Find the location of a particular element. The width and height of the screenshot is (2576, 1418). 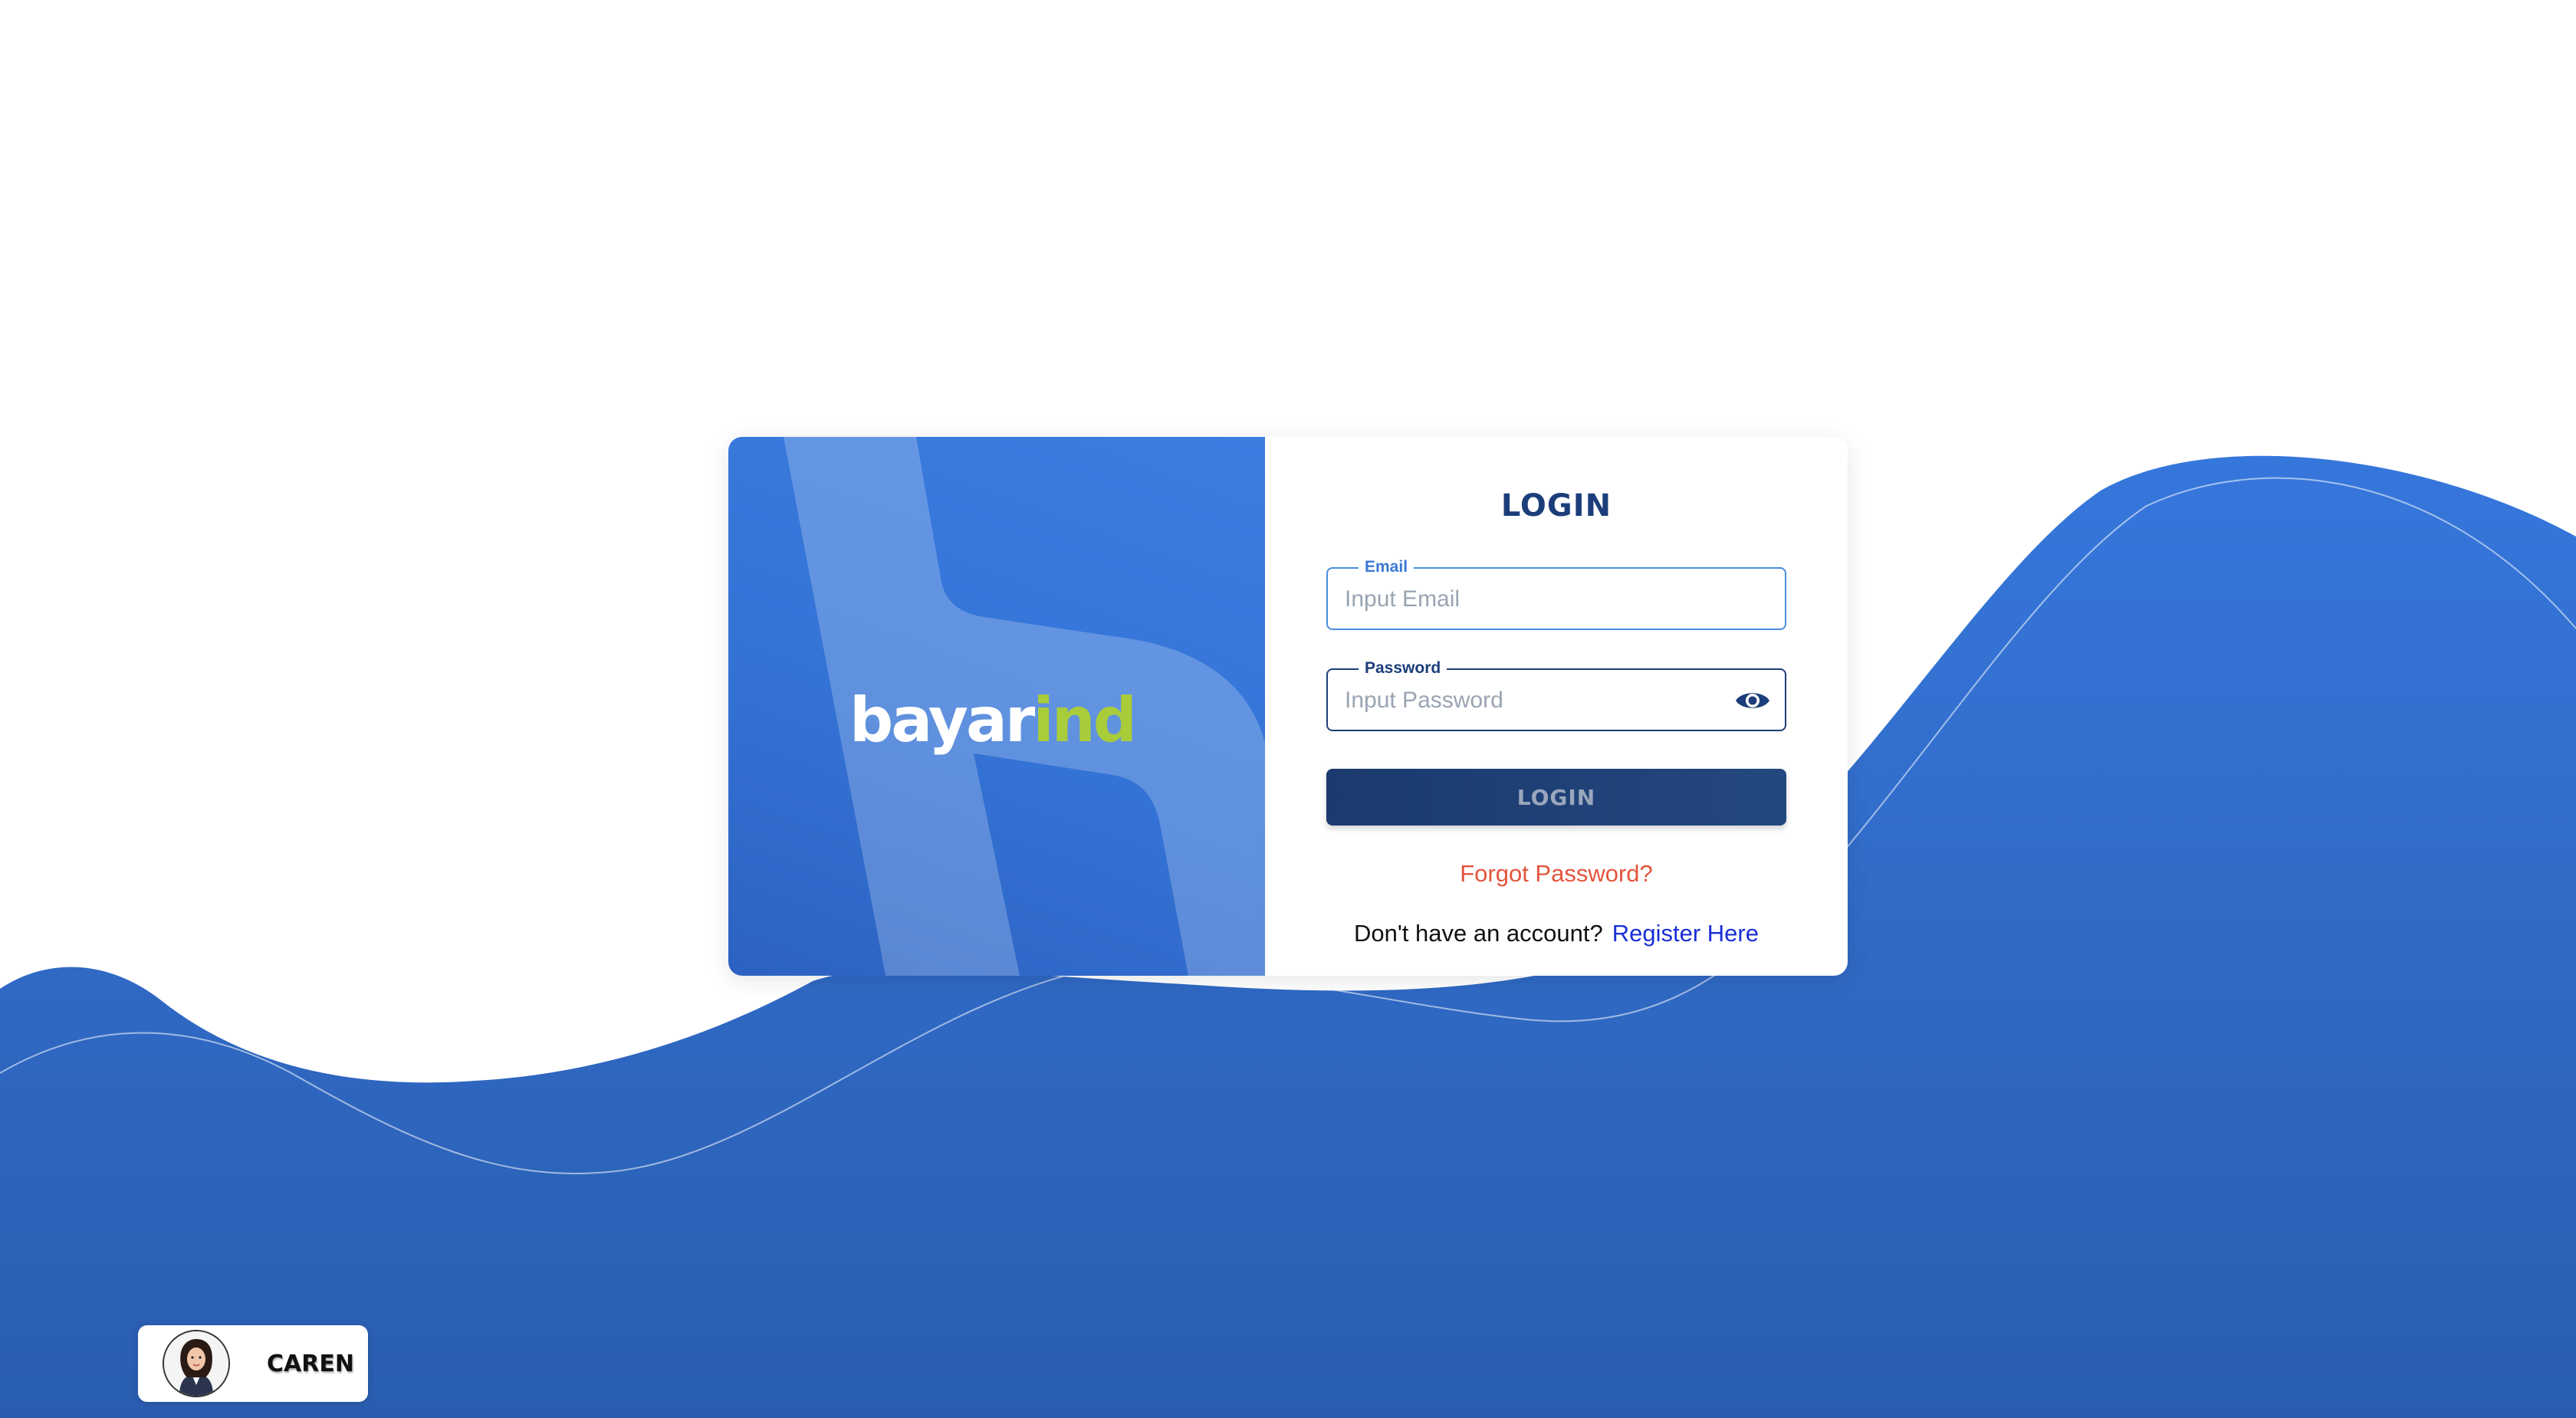

login-button: LOGIN is located at coordinates (1556, 797).